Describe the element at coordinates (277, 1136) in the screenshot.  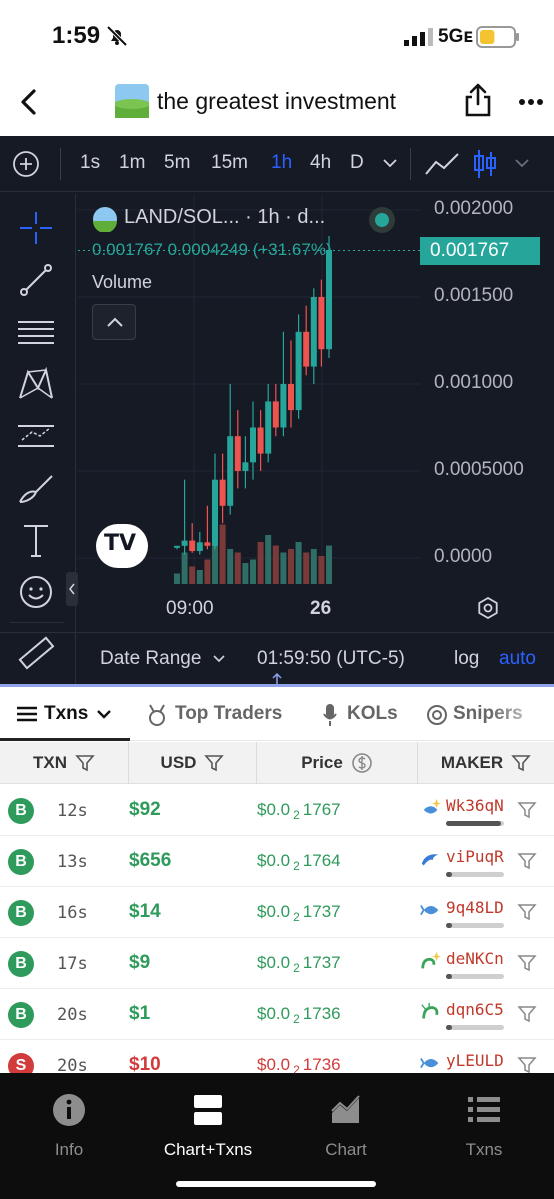
I see `bottom-nav: Info Chart+Txns Chart Txns` at that location.